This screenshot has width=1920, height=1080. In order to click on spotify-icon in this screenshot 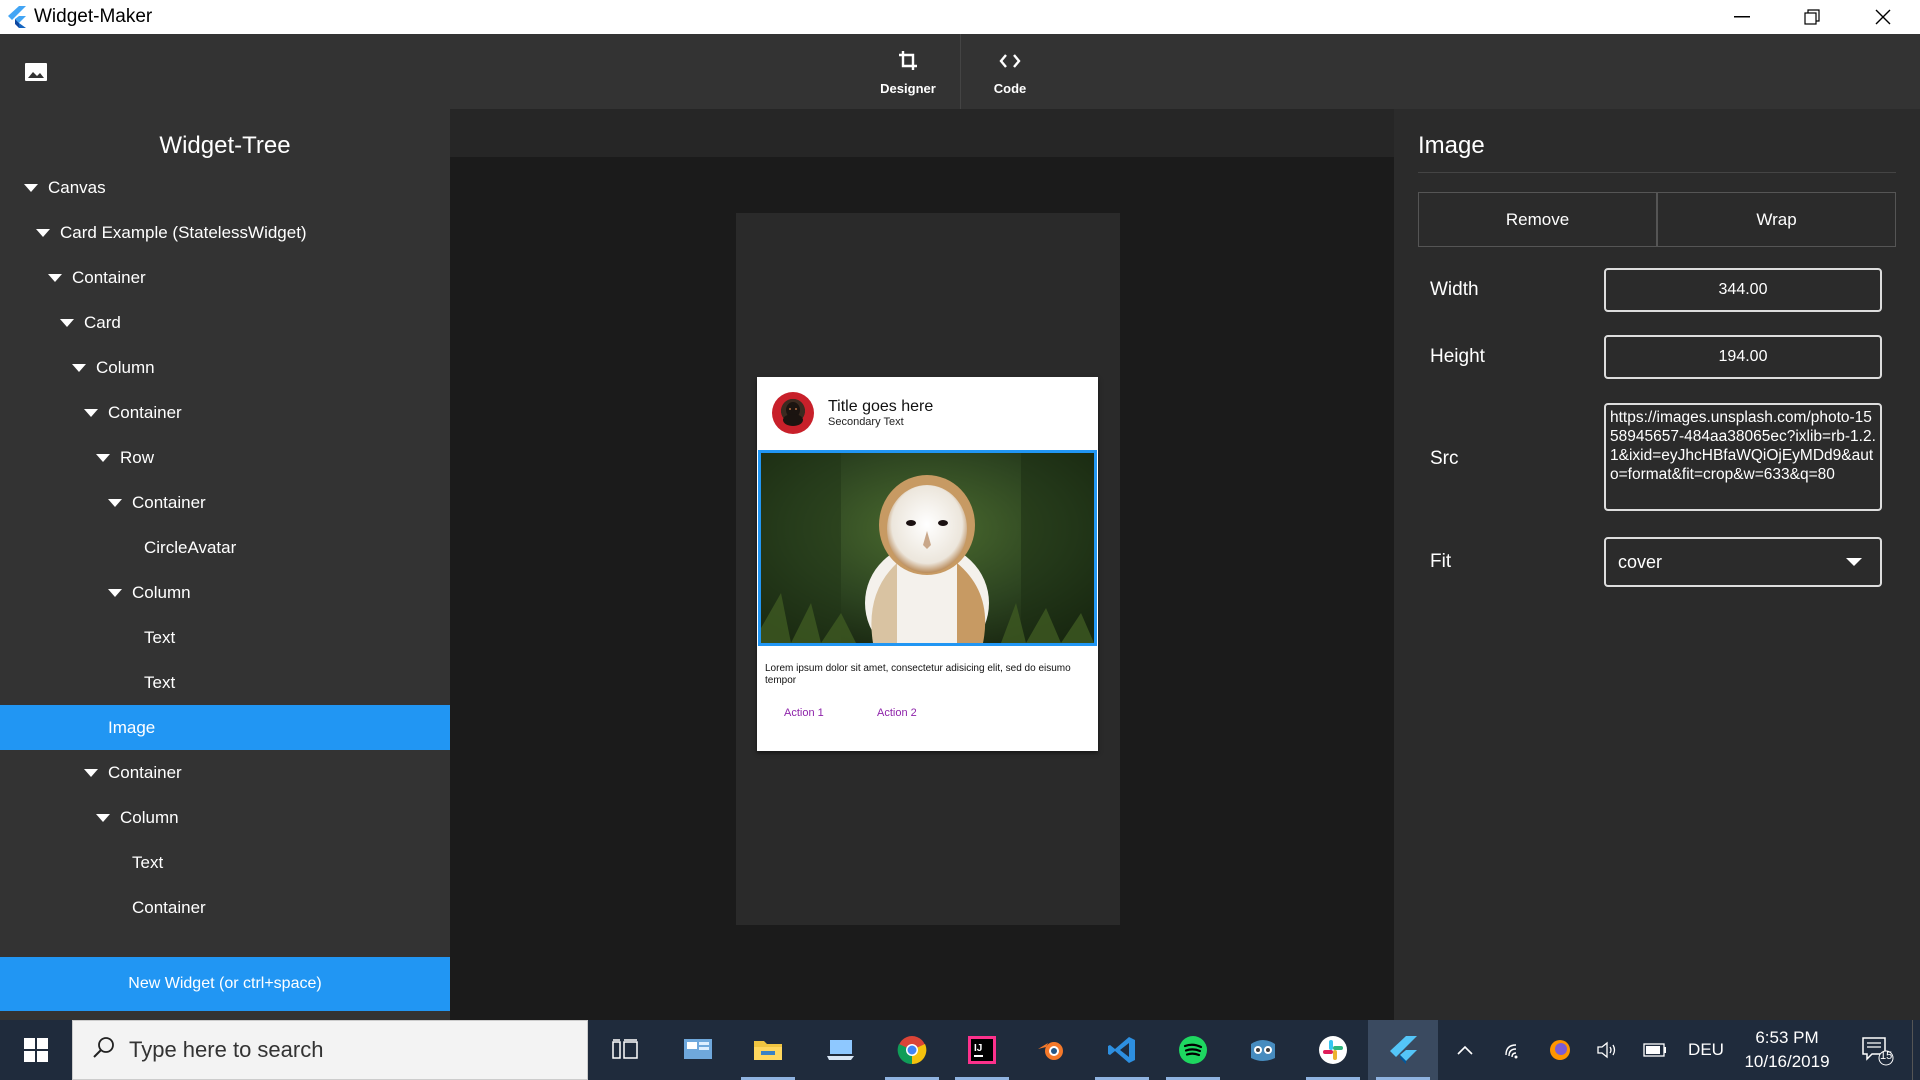, I will do `click(1193, 1050)`.